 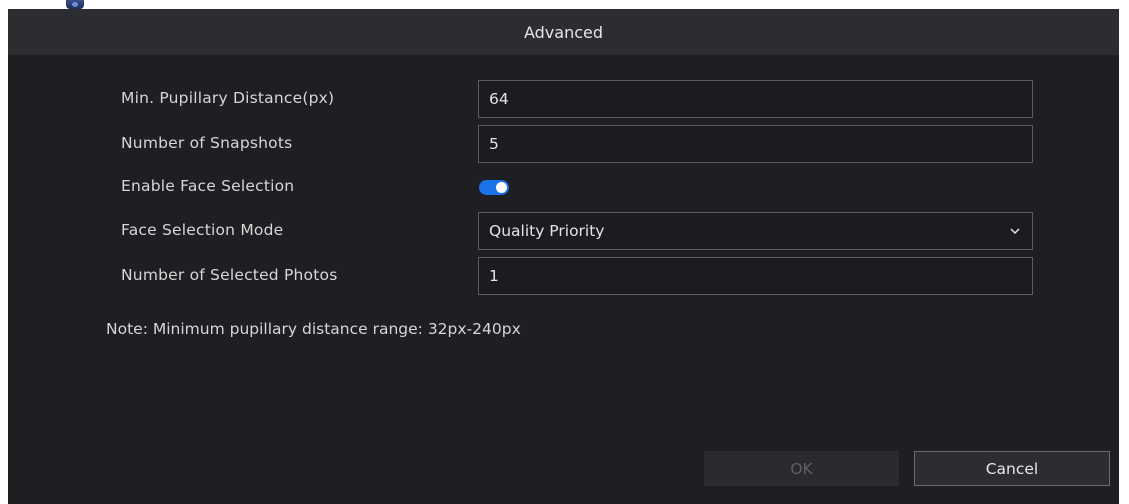 What do you see at coordinates (755, 231) in the screenshot?
I see `face-selection-mode-select: Quality Priority` at bounding box center [755, 231].